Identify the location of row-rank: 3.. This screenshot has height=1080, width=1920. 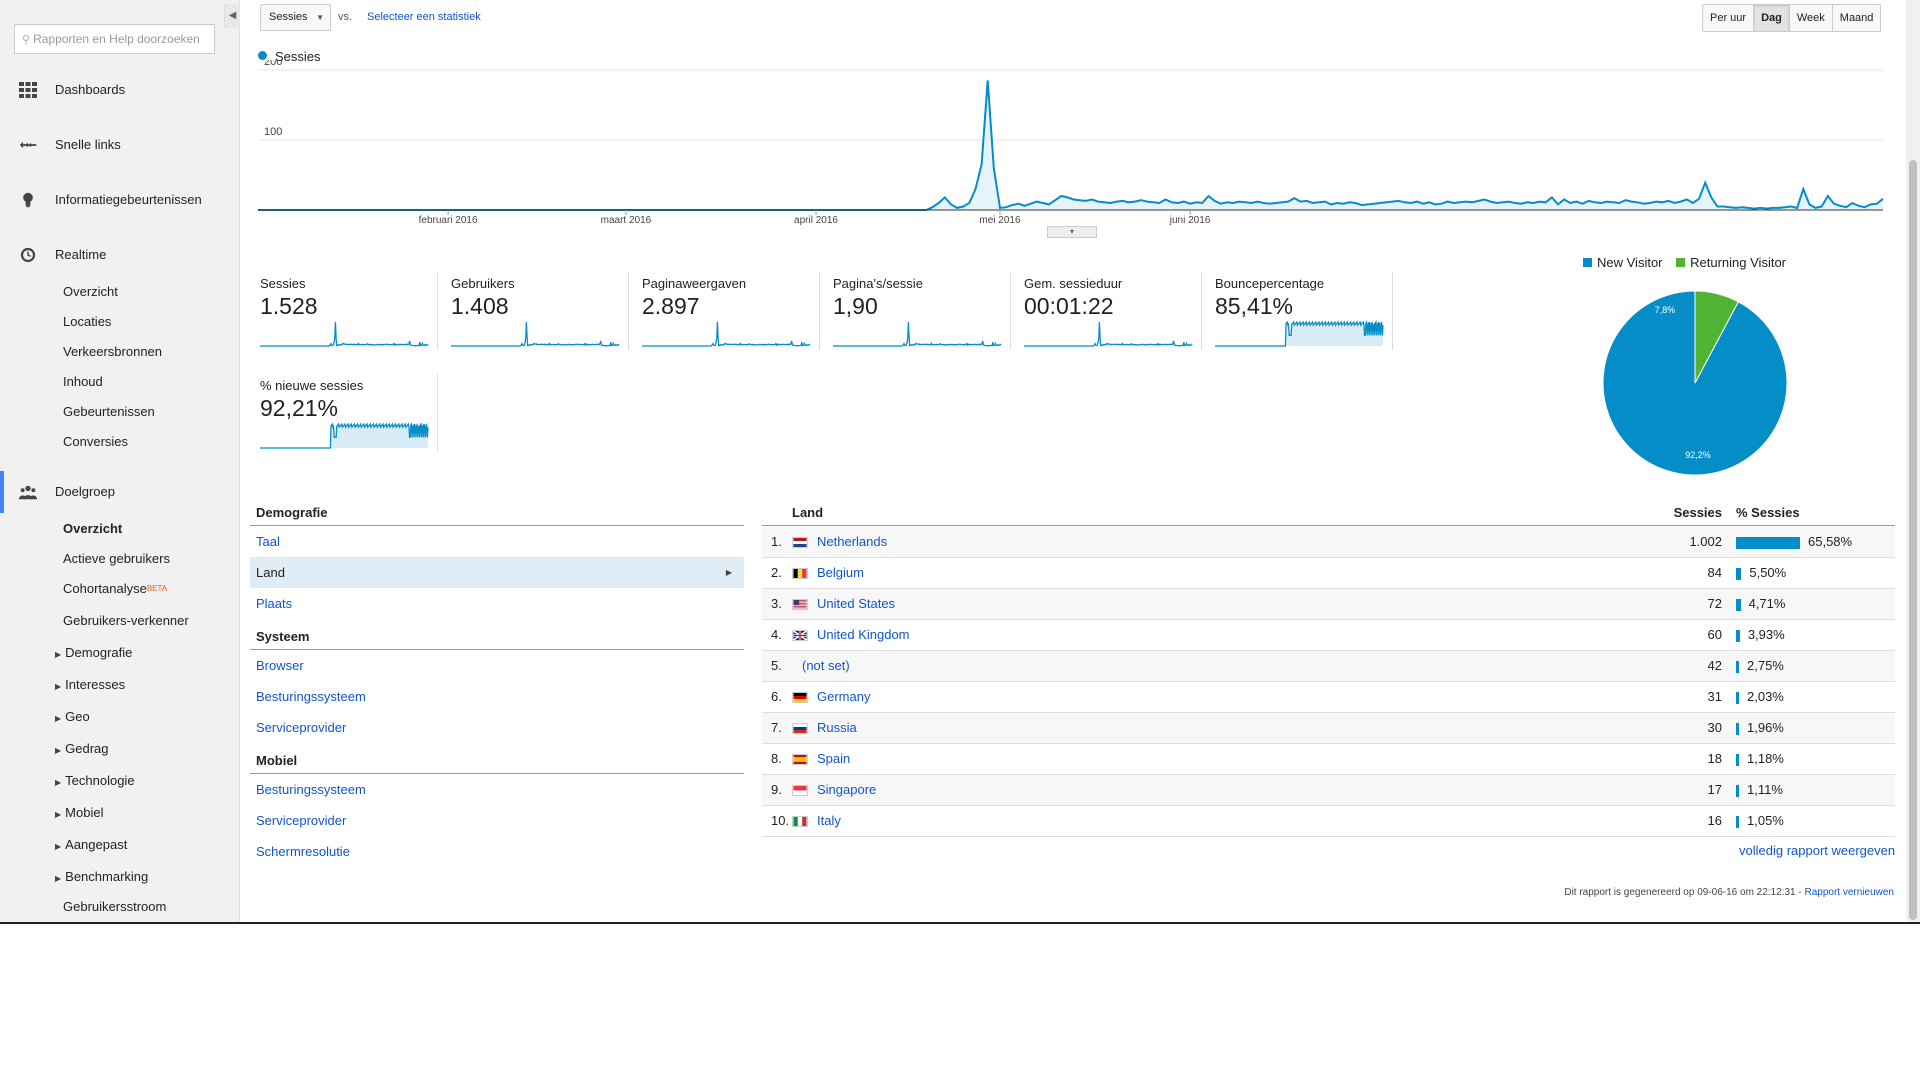
(776, 603).